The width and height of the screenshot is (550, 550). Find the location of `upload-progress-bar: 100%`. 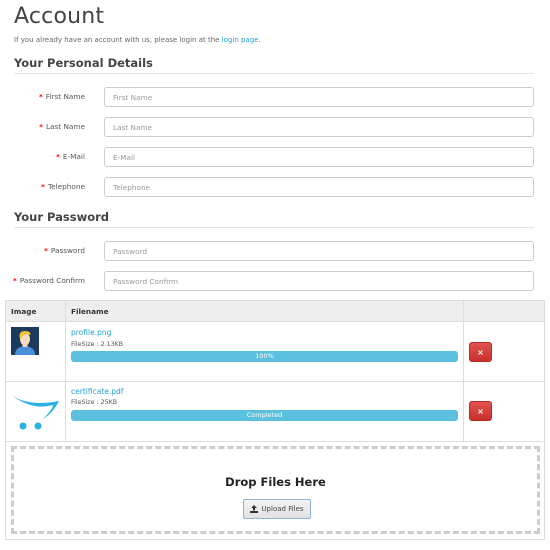

upload-progress-bar: 100% is located at coordinates (264, 356).